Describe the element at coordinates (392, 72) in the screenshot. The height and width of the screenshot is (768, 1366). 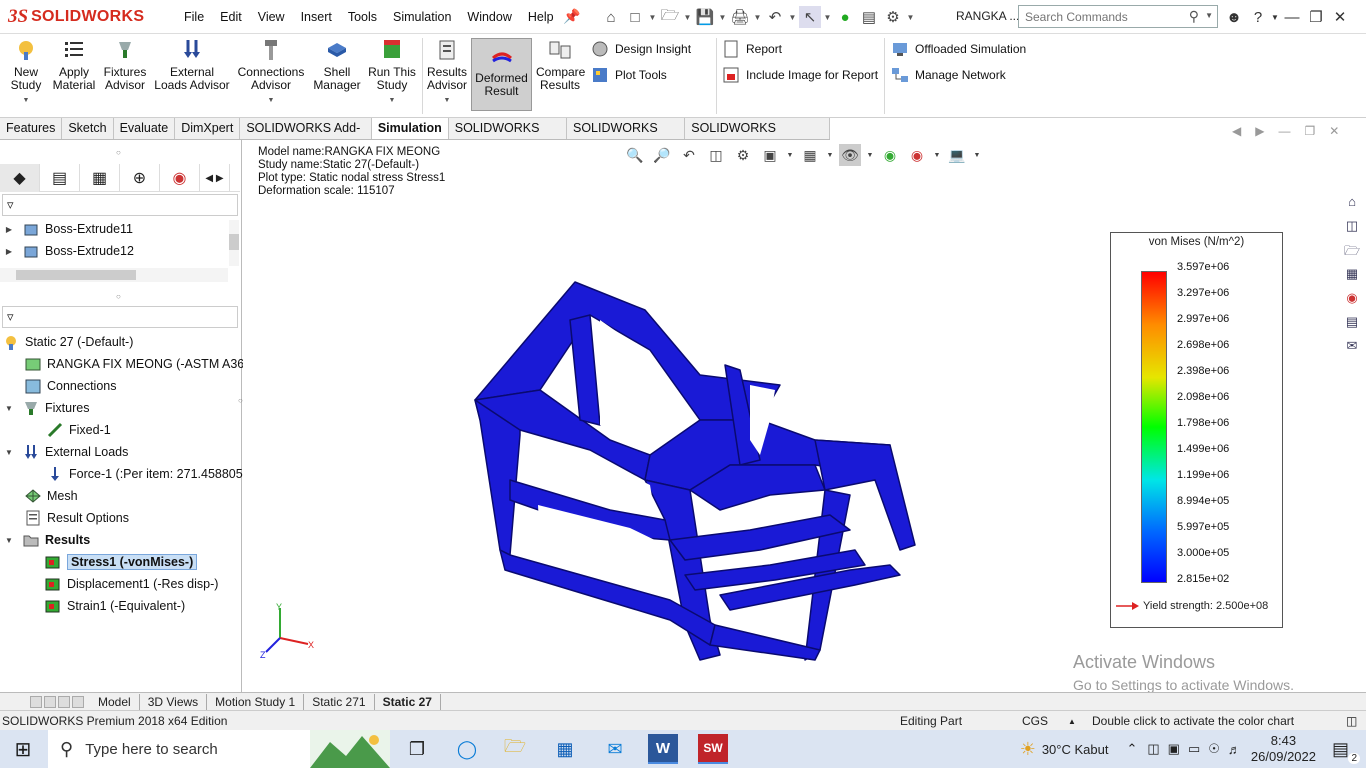
I see `run-this-study-button: Run This Study ▼` at that location.